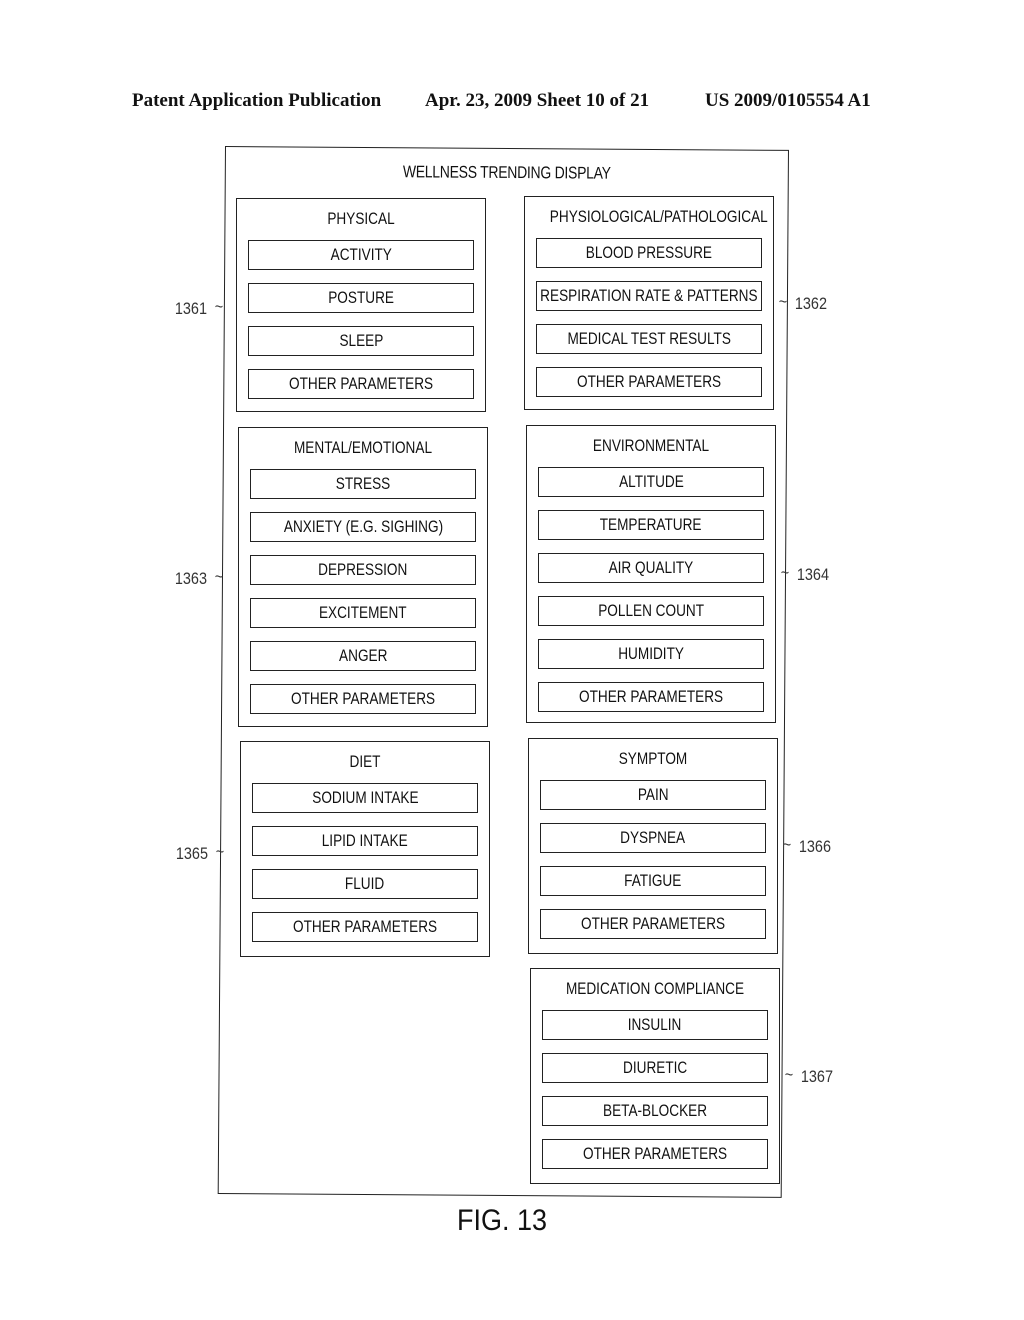  I want to click on leader-line-1364: ~, so click(785, 572).